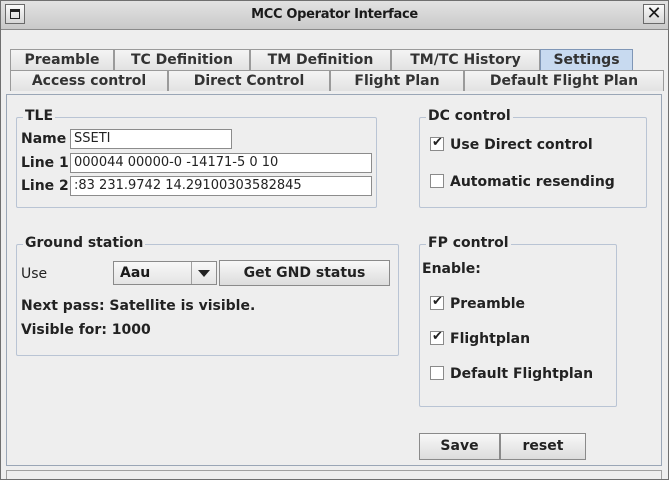 The height and width of the screenshot is (480, 669). I want to click on tab-preamble: Preamble, so click(62, 59).